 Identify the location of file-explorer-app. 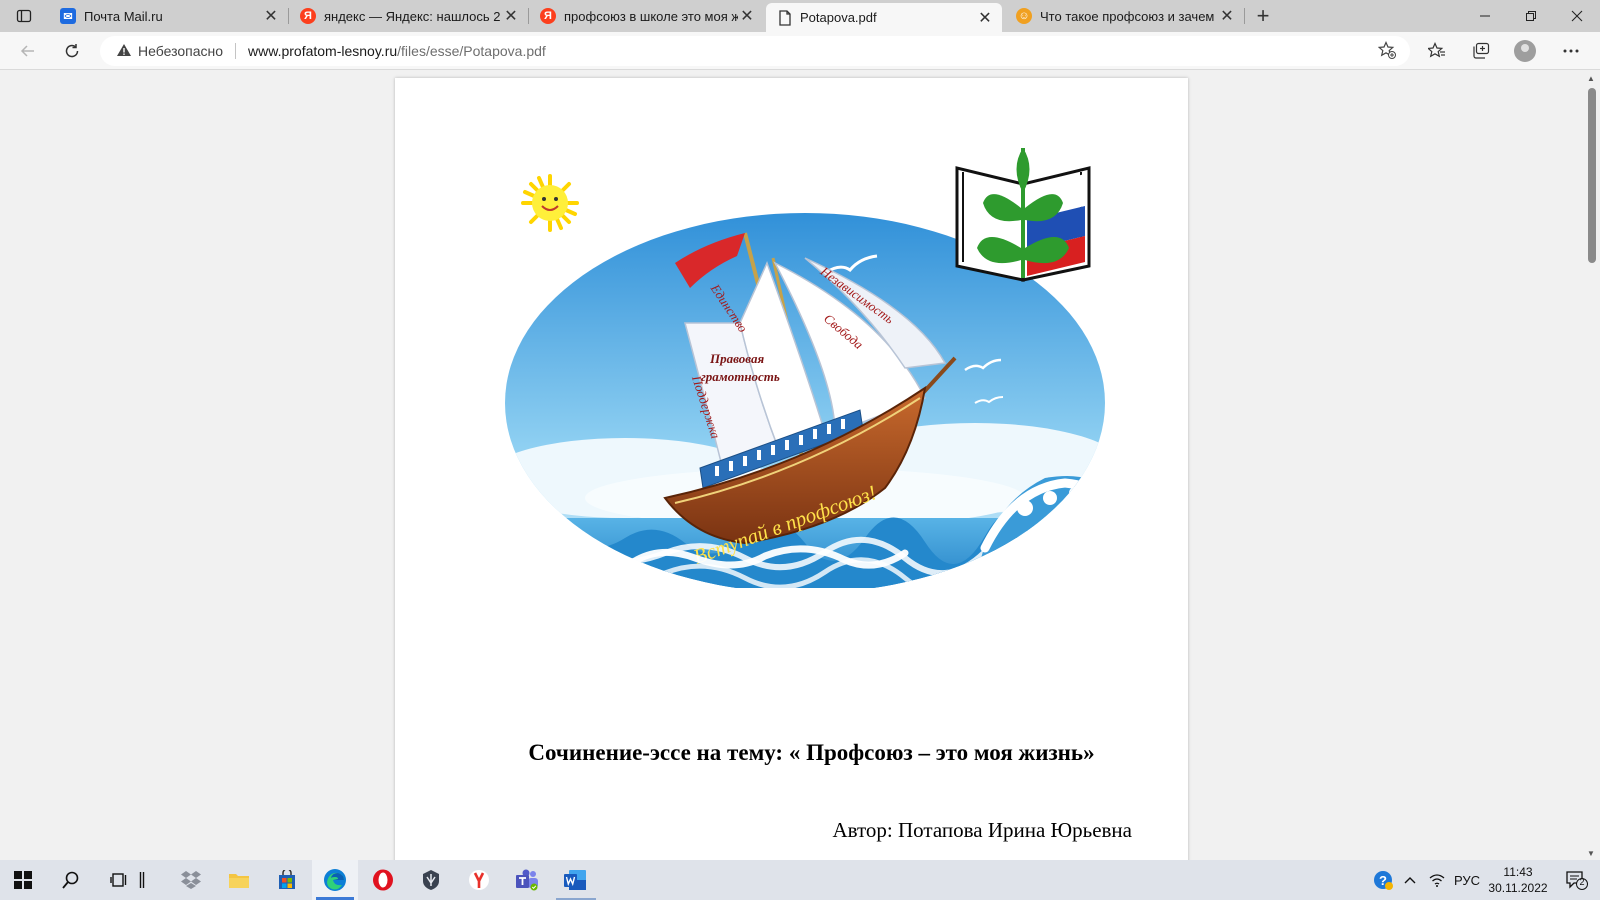
(239, 880).